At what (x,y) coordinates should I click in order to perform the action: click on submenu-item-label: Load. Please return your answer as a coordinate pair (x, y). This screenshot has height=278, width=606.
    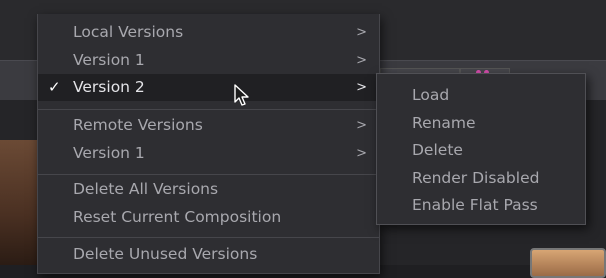
    Looking at the image, I should click on (431, 95).